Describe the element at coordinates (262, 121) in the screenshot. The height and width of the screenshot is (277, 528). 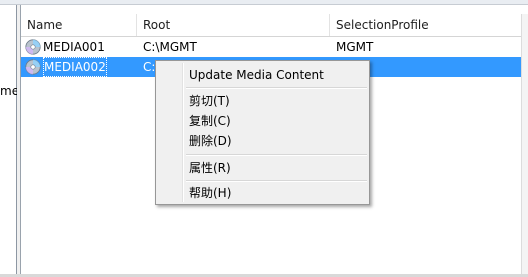
I see `menu-item-copy: 复制(C)` at that location.